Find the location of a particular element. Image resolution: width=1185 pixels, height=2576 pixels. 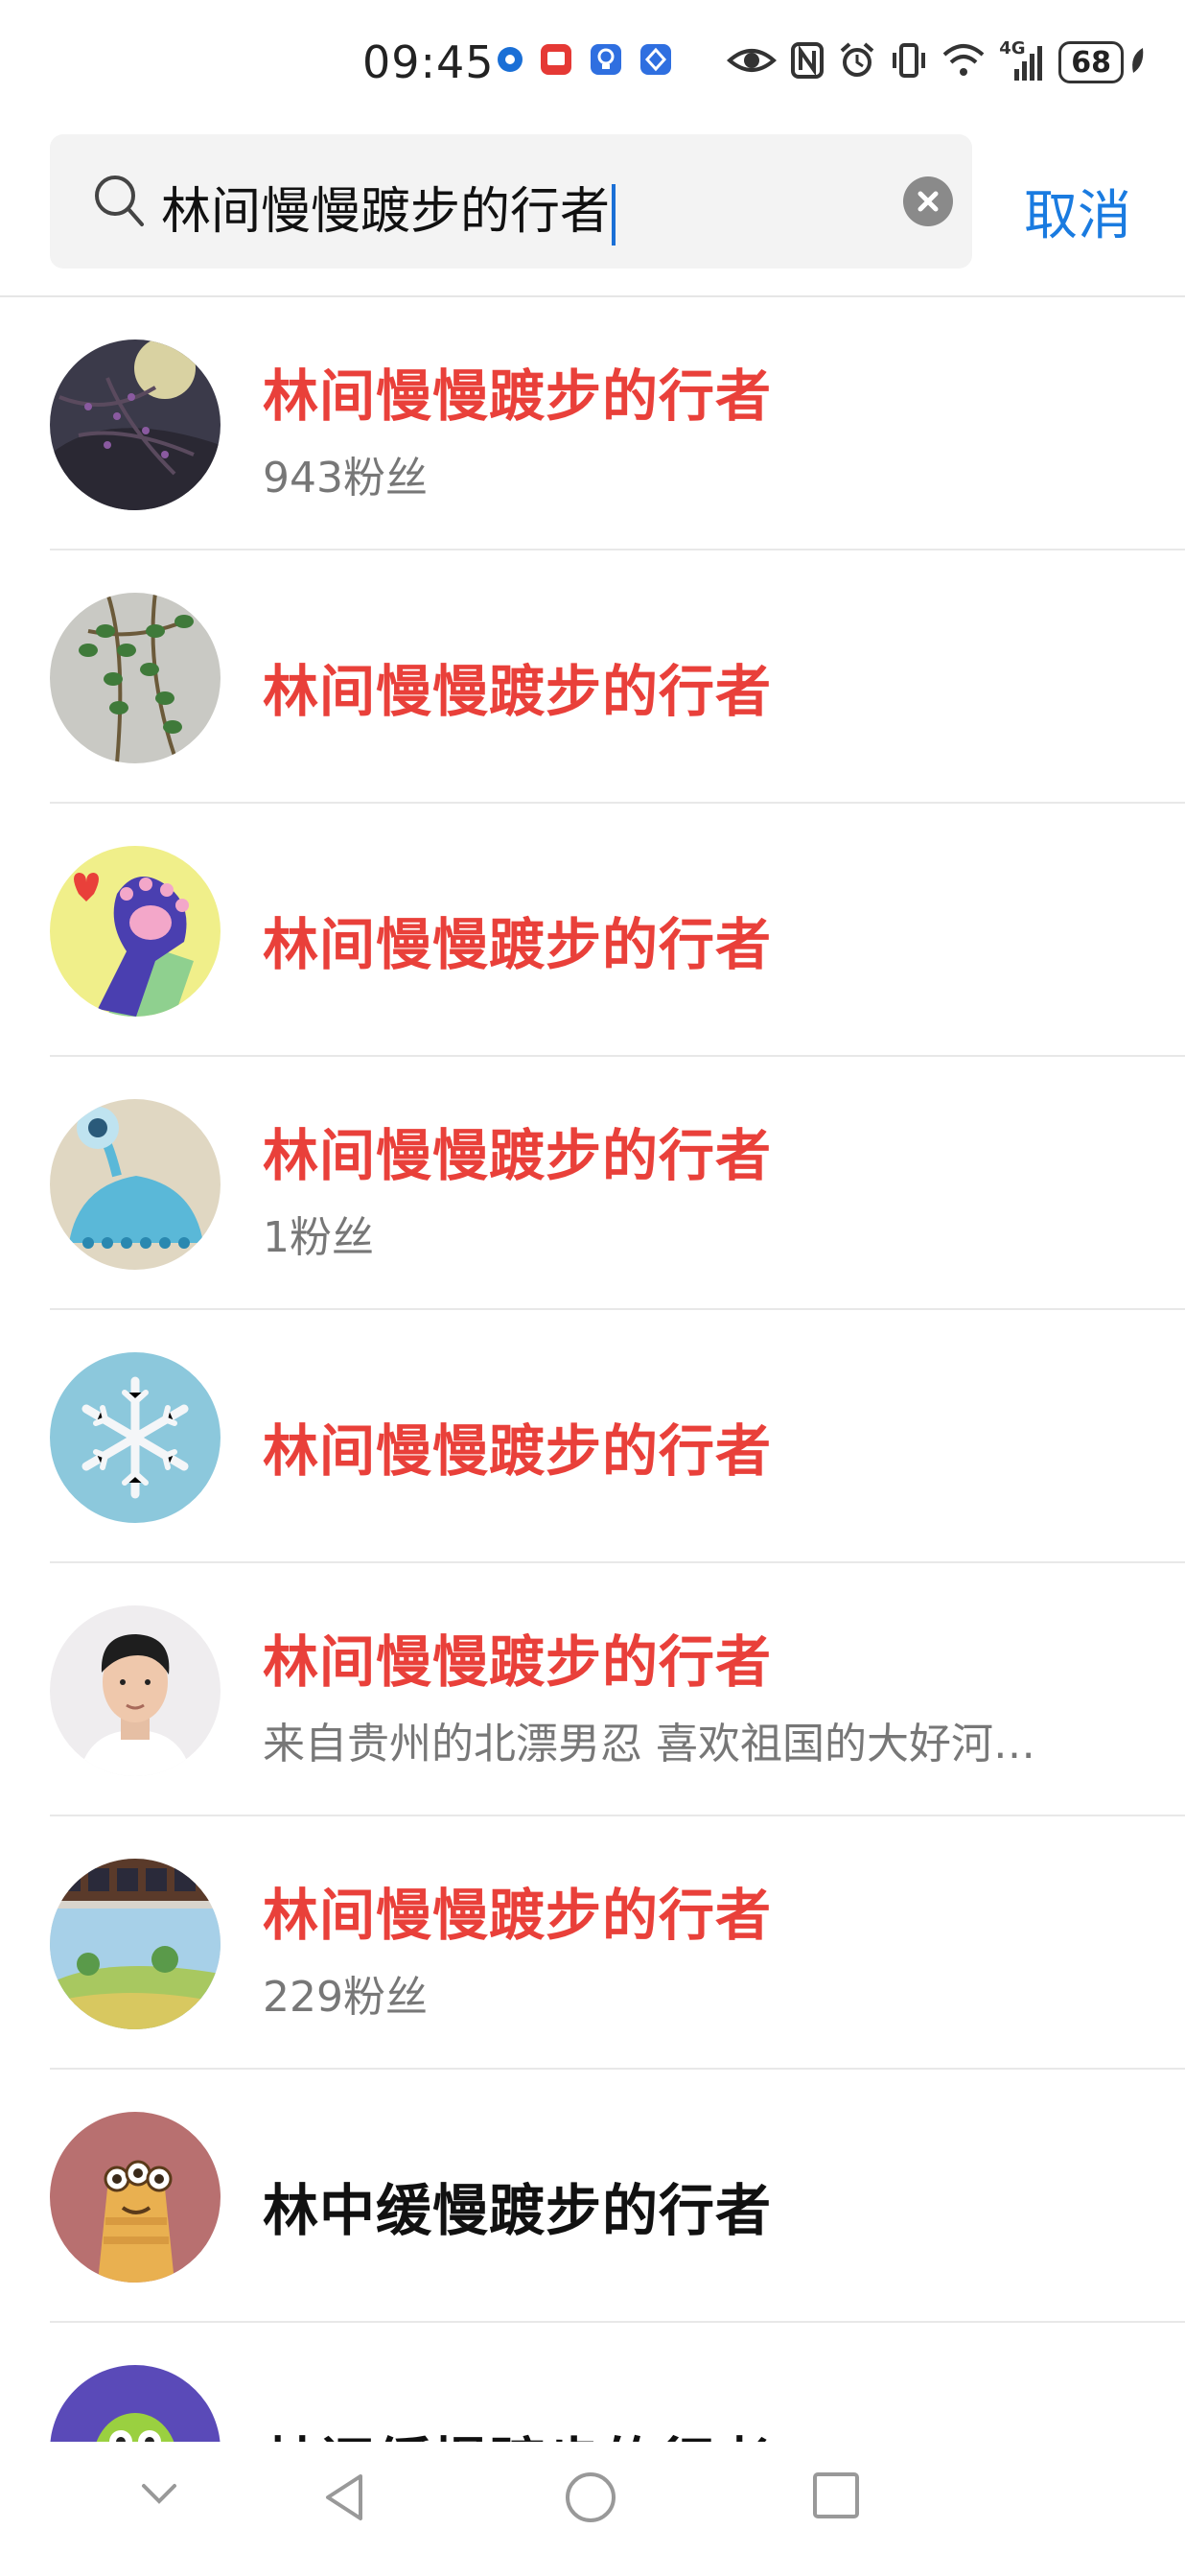

clear-search-button is located at coordinates (928, 201).